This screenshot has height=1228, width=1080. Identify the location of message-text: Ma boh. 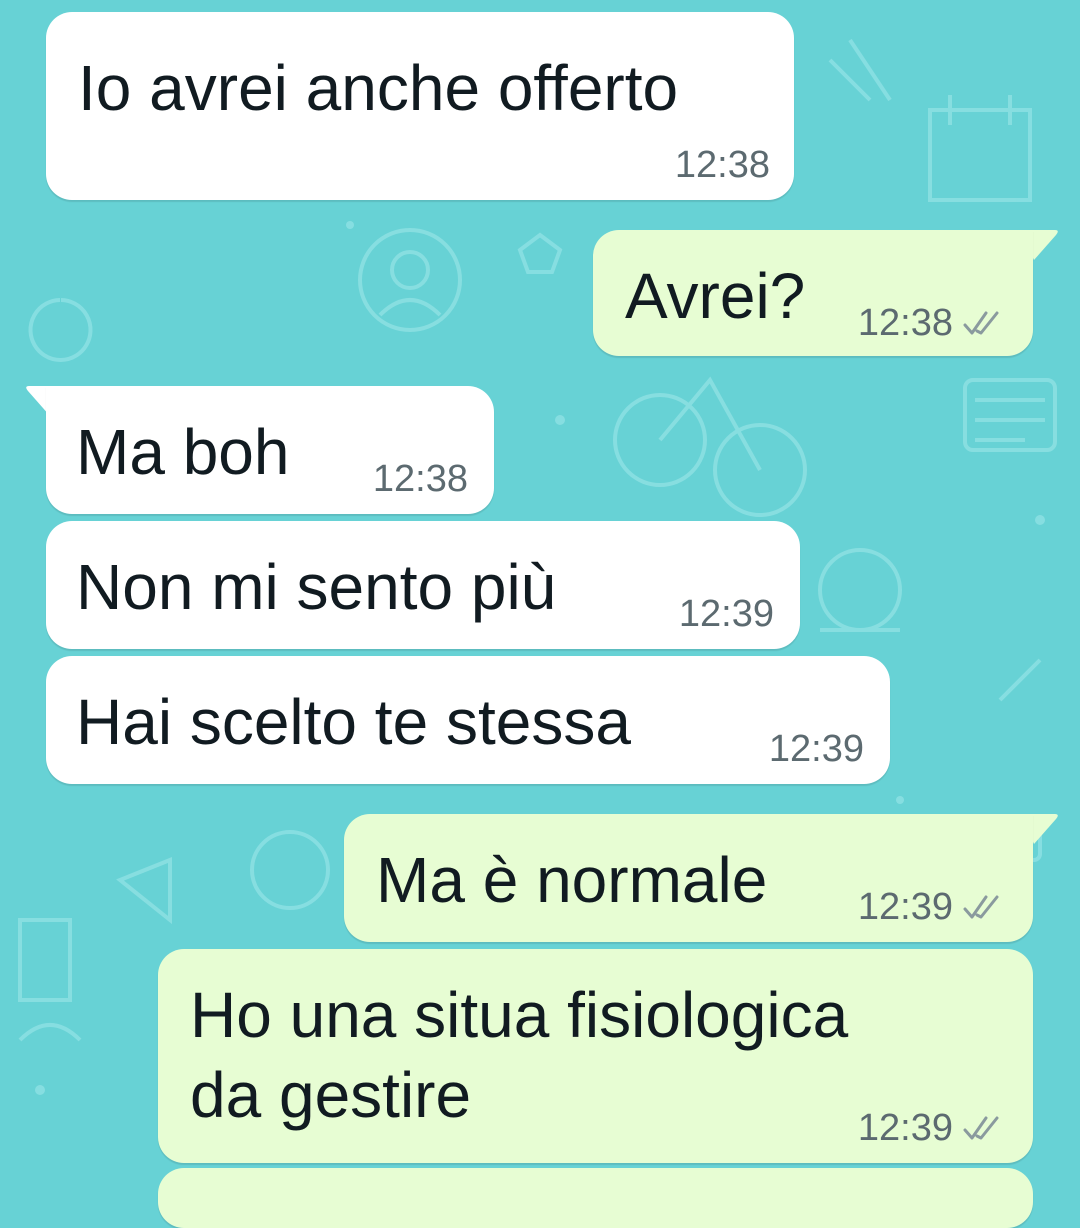
(183, 452).